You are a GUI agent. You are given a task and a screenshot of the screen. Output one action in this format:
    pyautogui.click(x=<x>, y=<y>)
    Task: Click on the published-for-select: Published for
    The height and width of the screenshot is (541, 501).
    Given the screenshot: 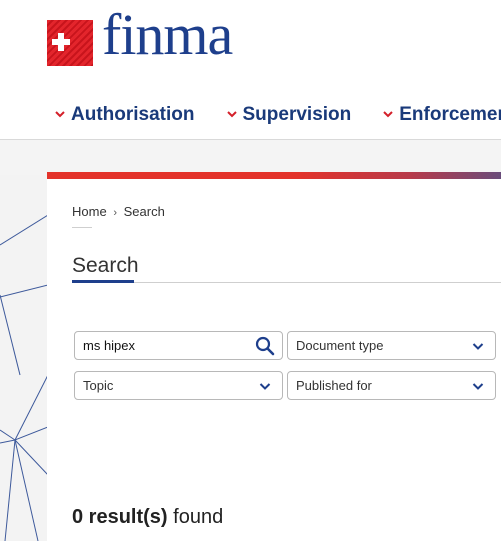 What is the action you would take?
    pyautogui.click(x=391, y=385)
    